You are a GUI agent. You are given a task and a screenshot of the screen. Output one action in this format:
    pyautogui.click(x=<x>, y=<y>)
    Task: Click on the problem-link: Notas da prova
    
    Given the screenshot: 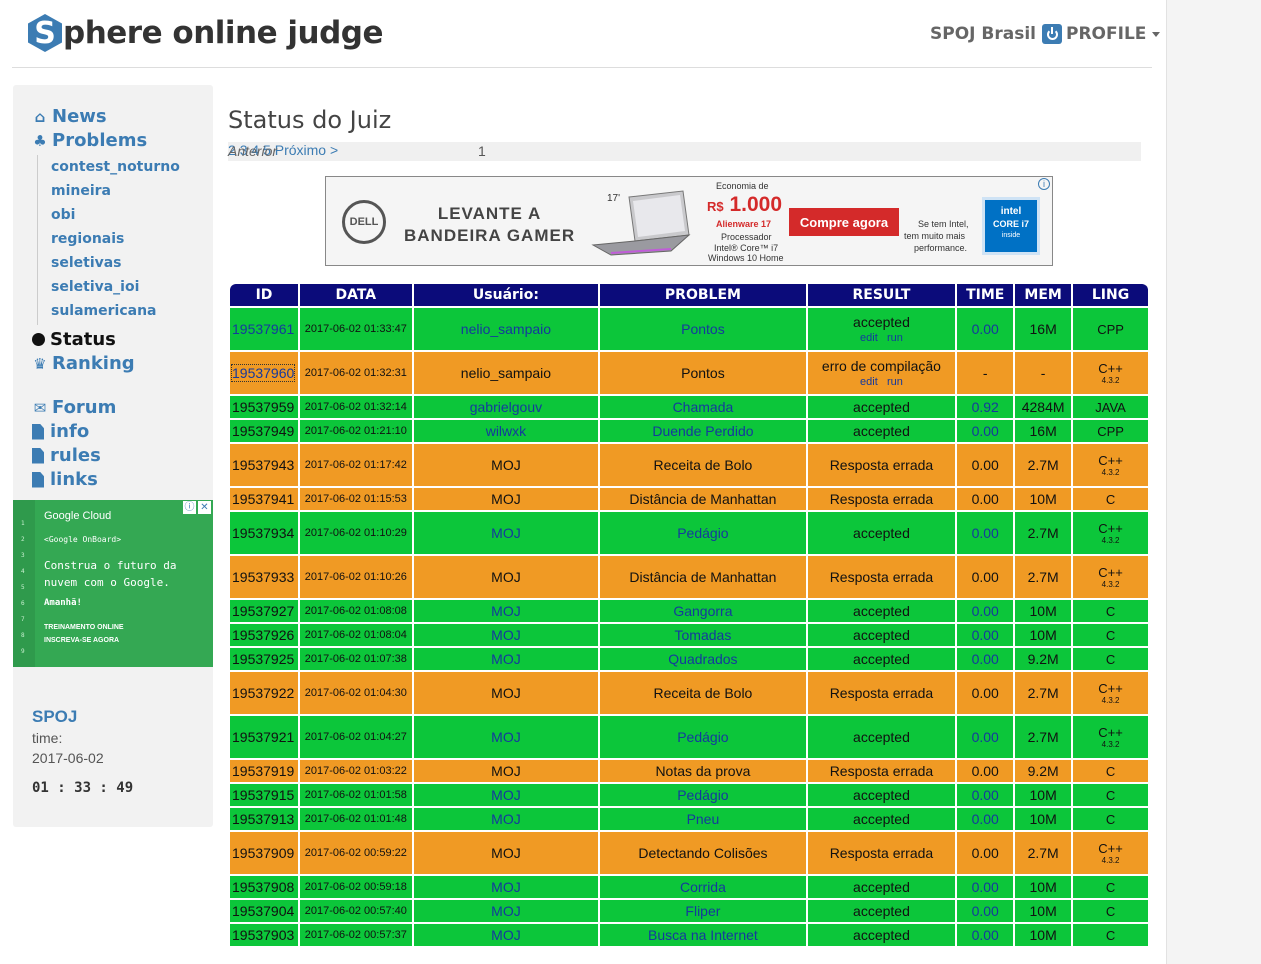 What is the action you would take?
    pyautogui.click(x=702, y=771)
    